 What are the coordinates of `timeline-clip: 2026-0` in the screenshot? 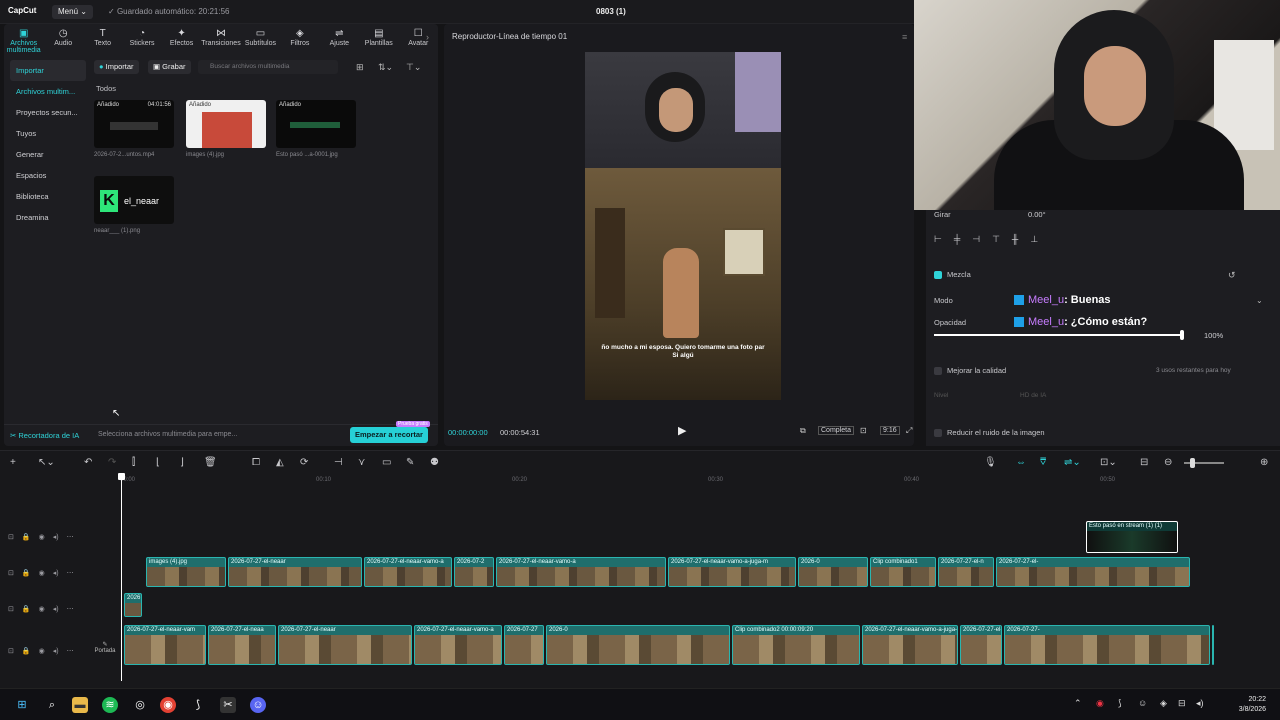 It's located at (638, 645).